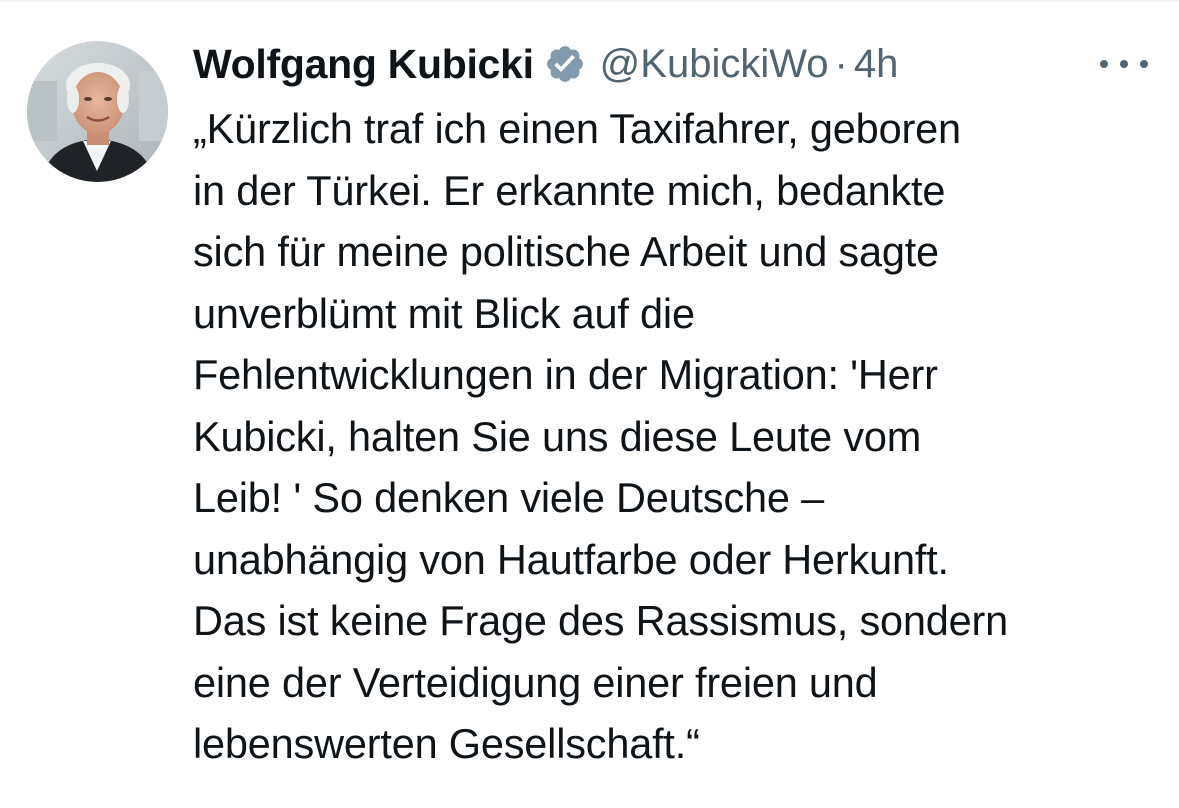 Image resolution: width=1179 pixels, height=808 pixels. Describe the element at coordinates (565, 64) in the screenshot. I see `verified-badge-icon` at that location.